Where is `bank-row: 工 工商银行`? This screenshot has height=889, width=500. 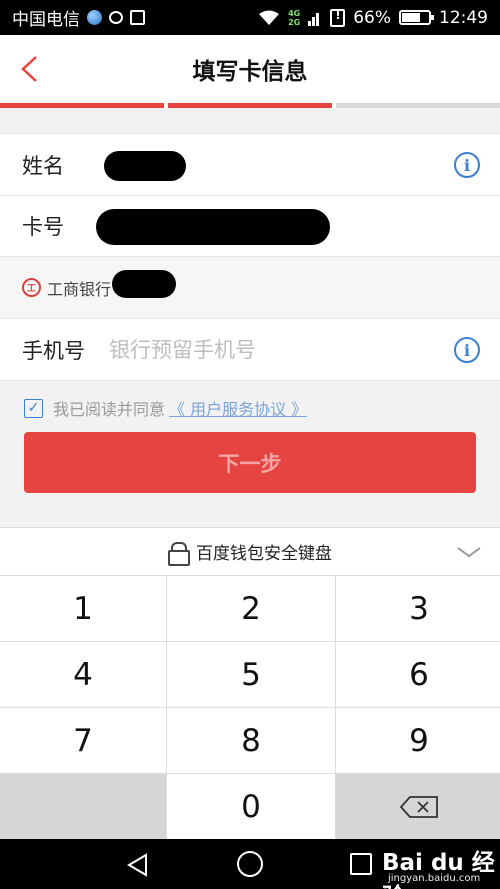
bank-row: 工 工商银行 is located at coordinates (250, 288).